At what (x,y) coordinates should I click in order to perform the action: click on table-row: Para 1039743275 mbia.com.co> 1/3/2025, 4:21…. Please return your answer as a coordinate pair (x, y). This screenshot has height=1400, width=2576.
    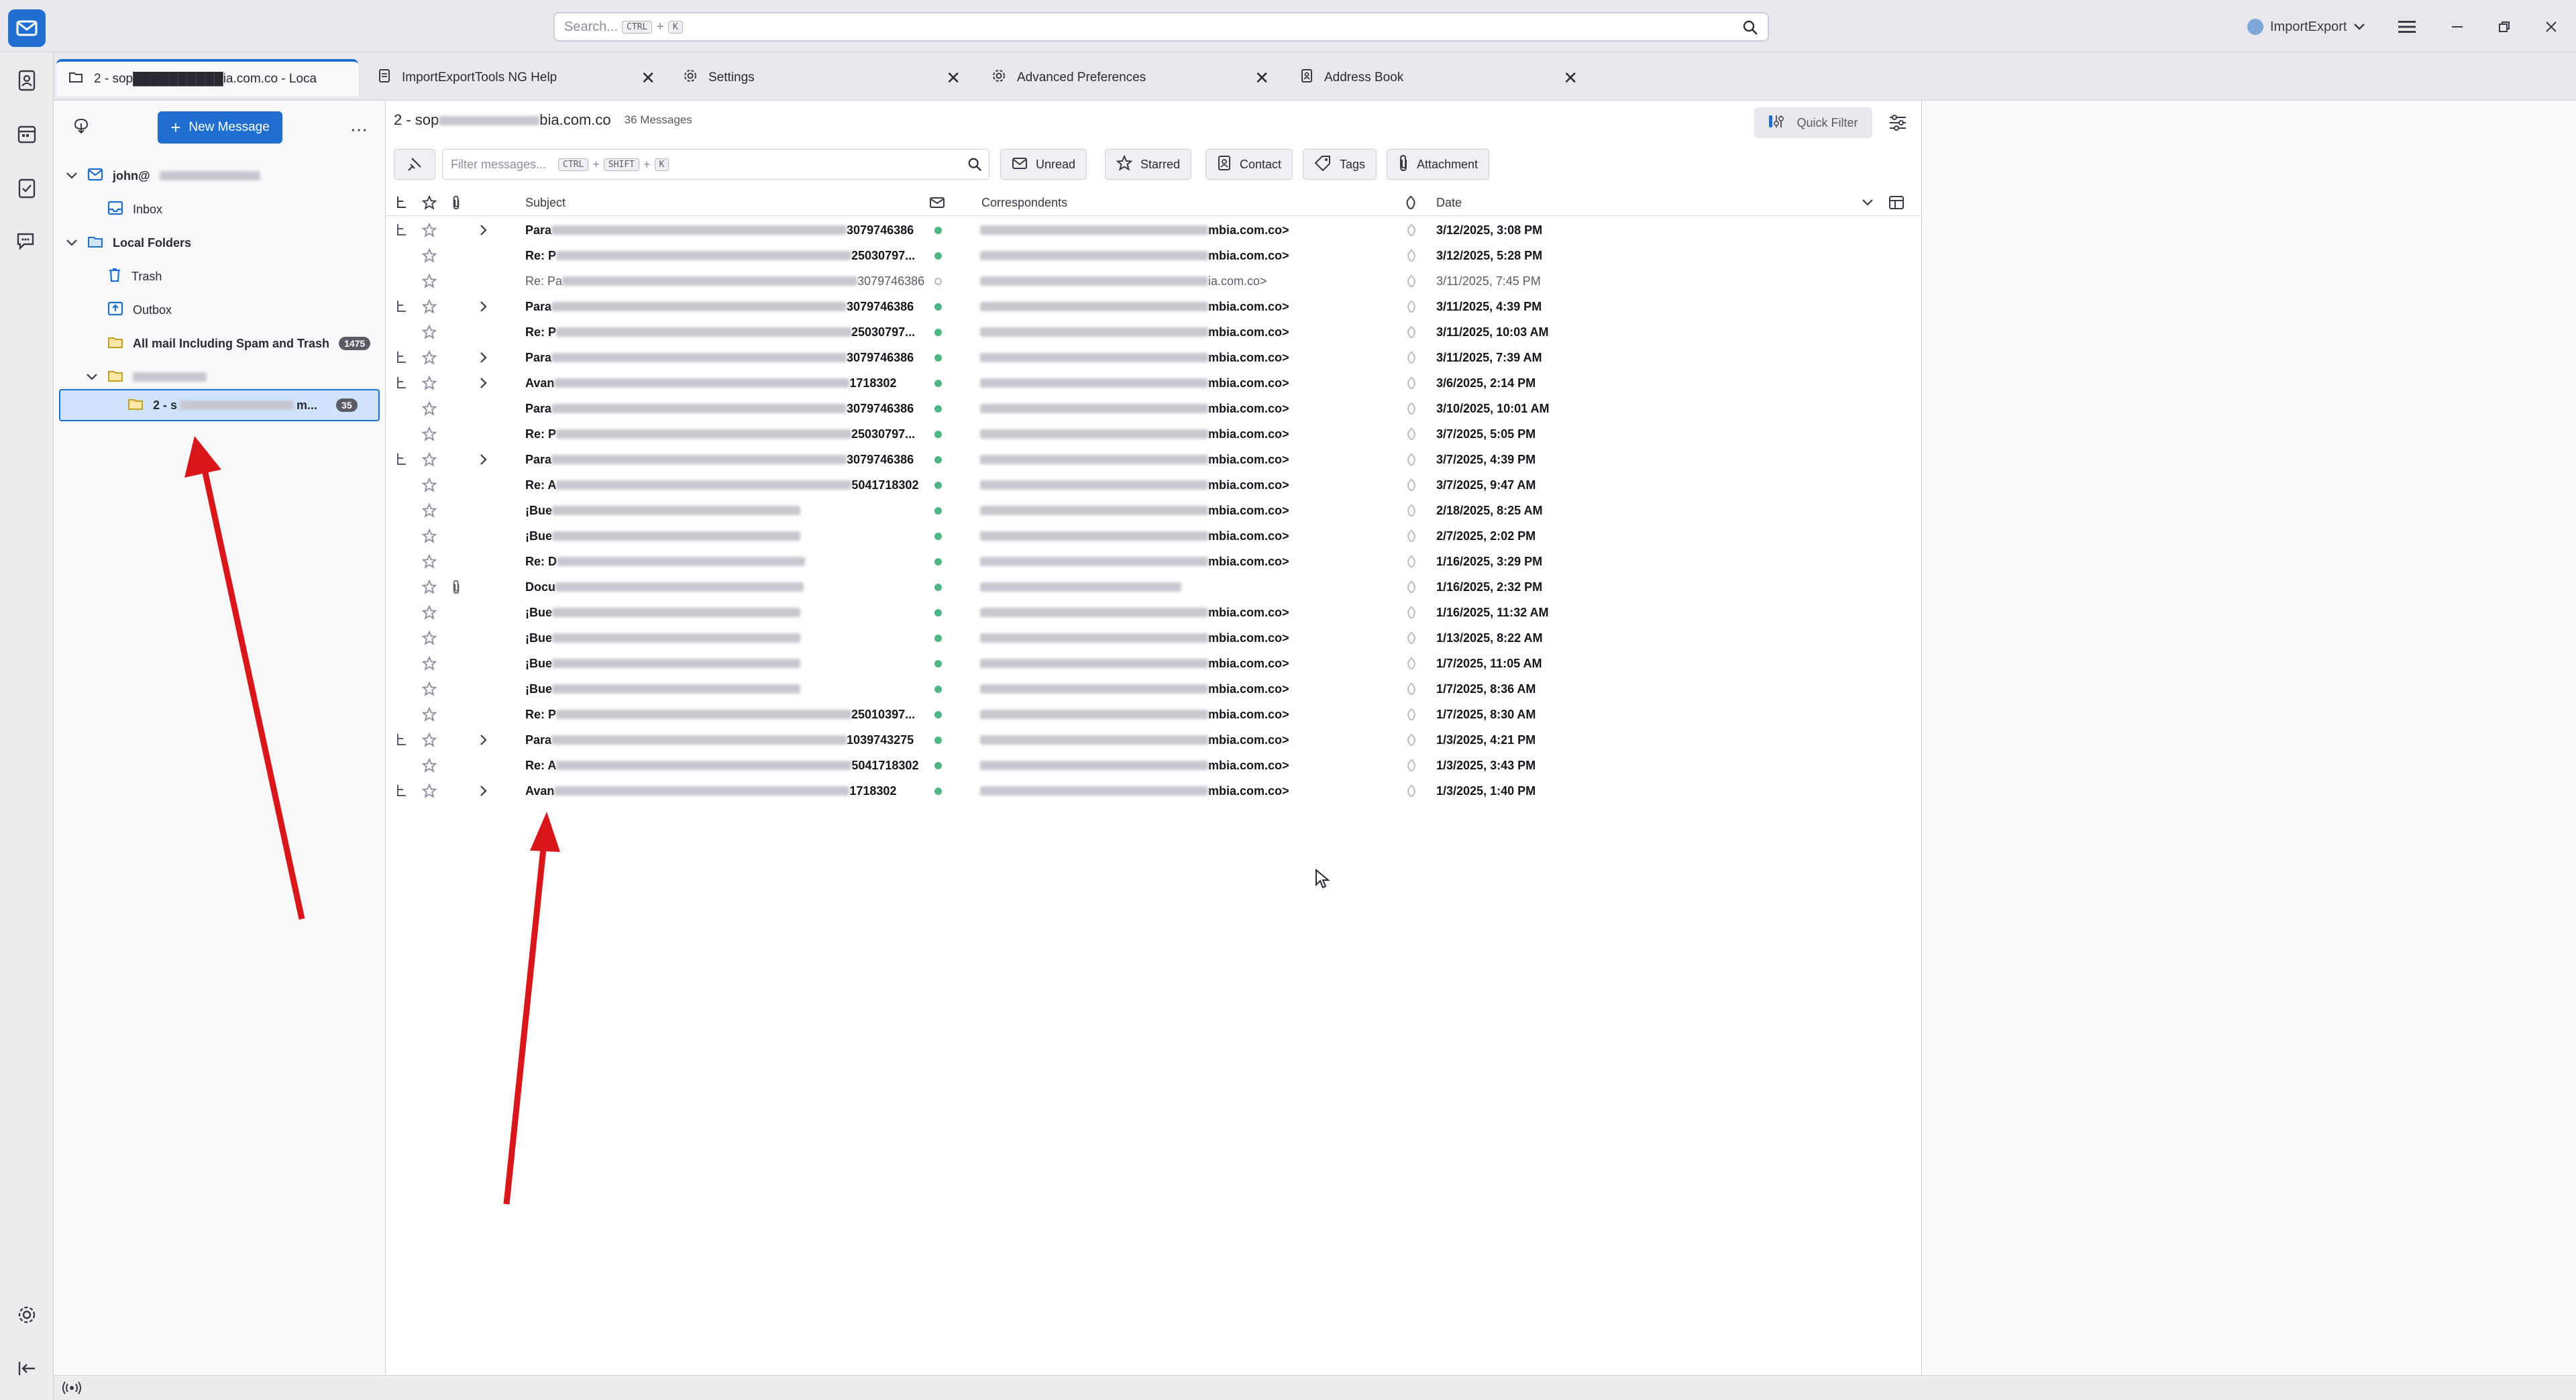
    Looking at the image, I should click on (1154, 740).